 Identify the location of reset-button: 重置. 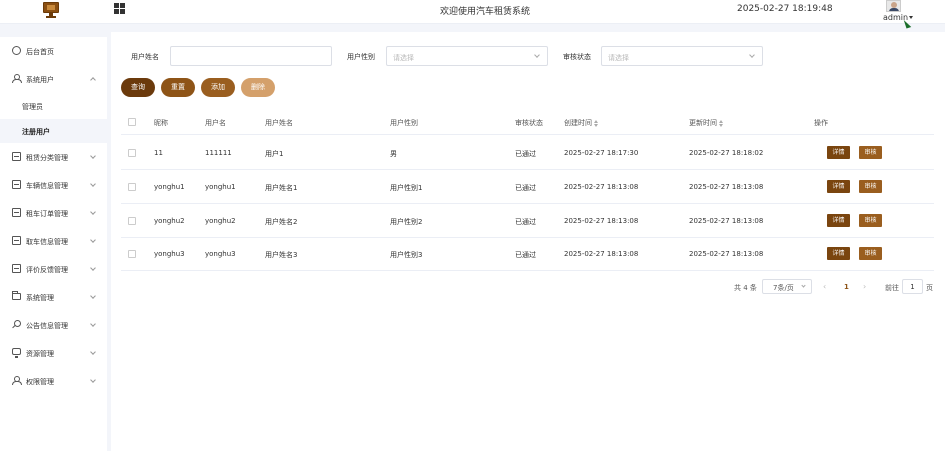
(178, 87).